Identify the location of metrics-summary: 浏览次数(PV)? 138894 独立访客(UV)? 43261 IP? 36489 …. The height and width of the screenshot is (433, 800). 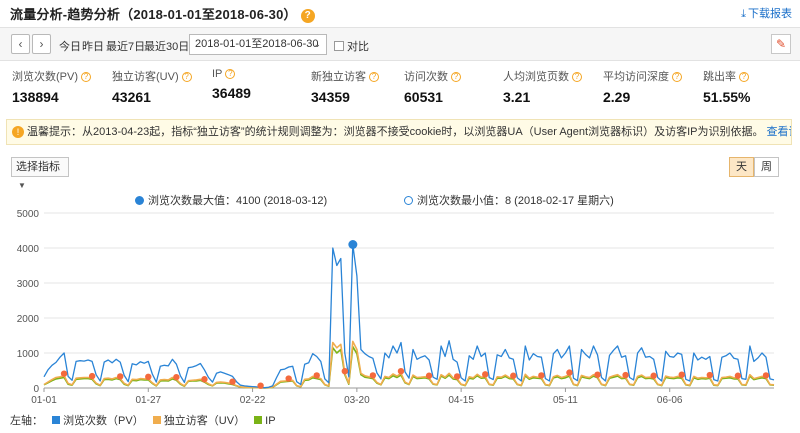
(400, 88).